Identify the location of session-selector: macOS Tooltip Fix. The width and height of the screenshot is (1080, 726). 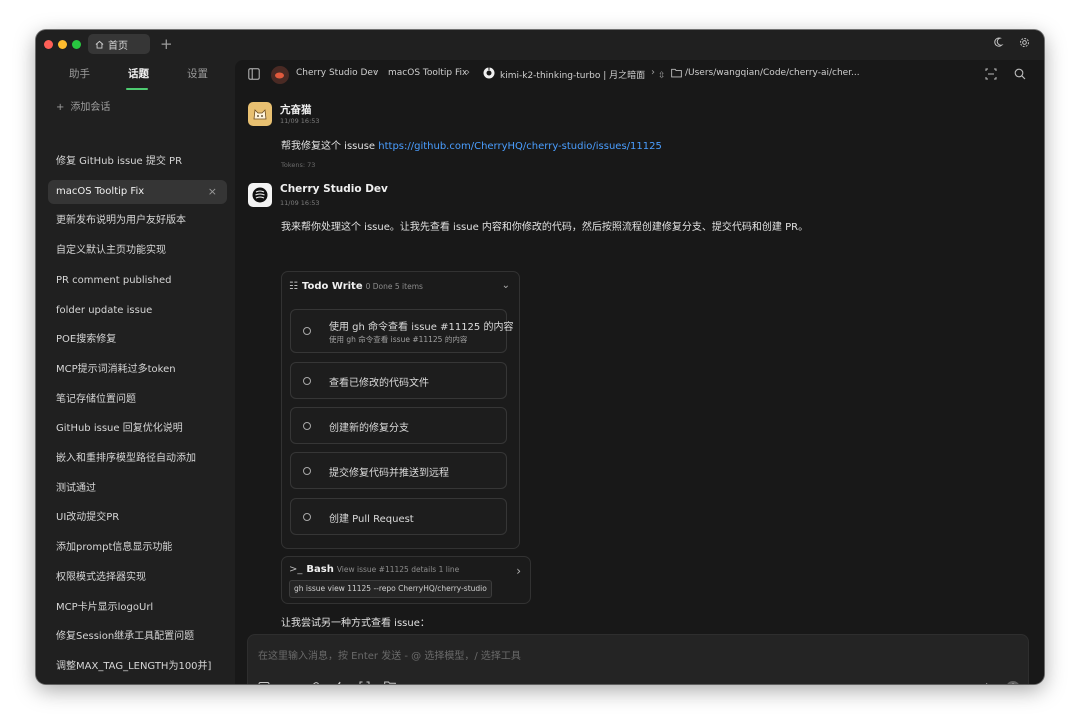
(427, 73).